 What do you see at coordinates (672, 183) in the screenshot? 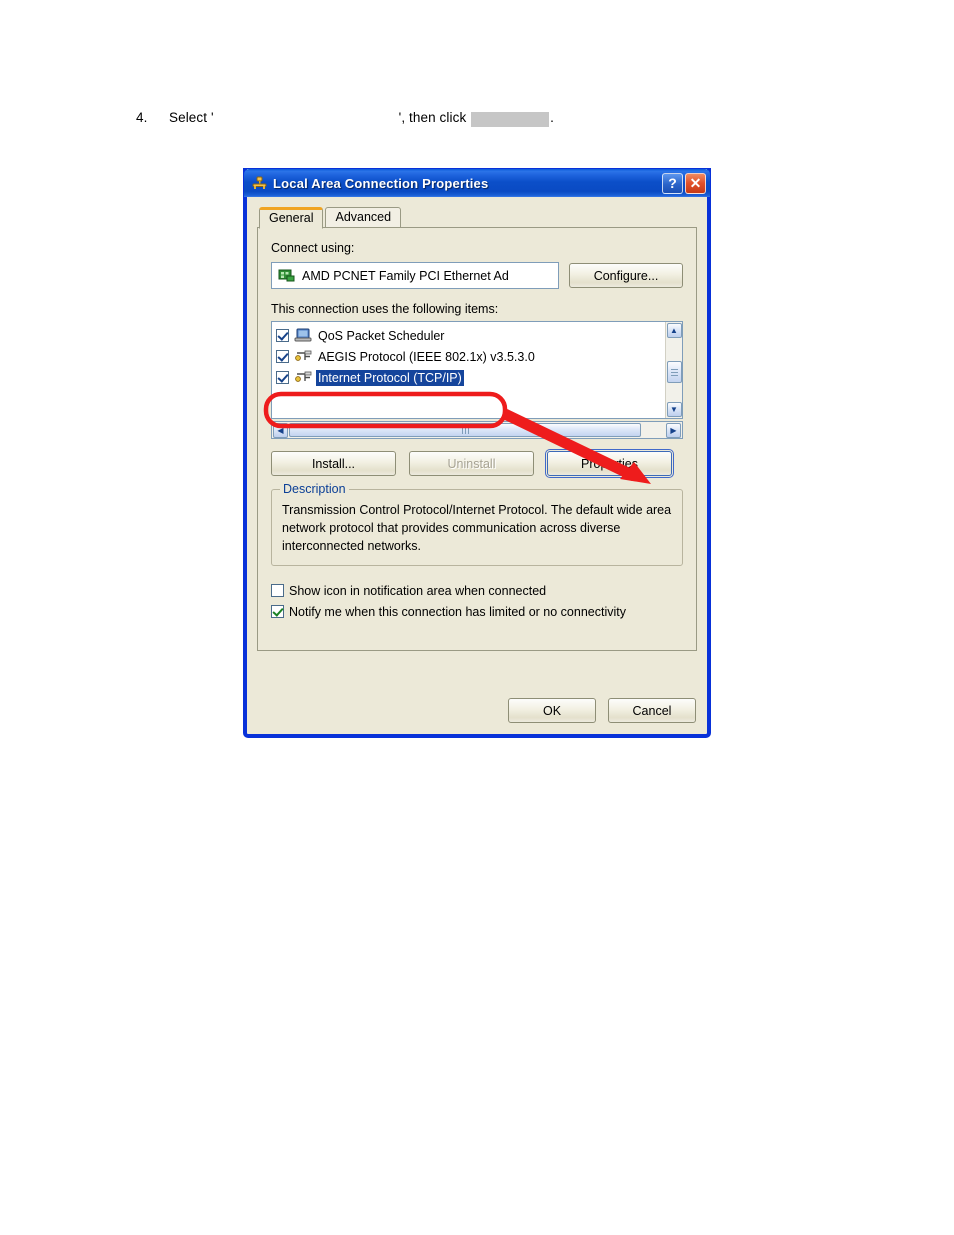
I see `help-button: ?` at bounding box center [672, 183].